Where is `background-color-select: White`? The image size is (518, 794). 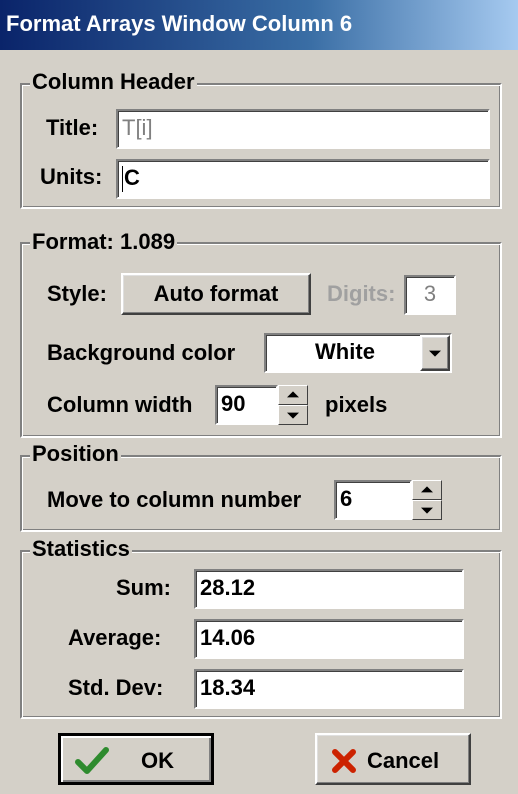 background-color-select: White is located at coordinates (358, 353).